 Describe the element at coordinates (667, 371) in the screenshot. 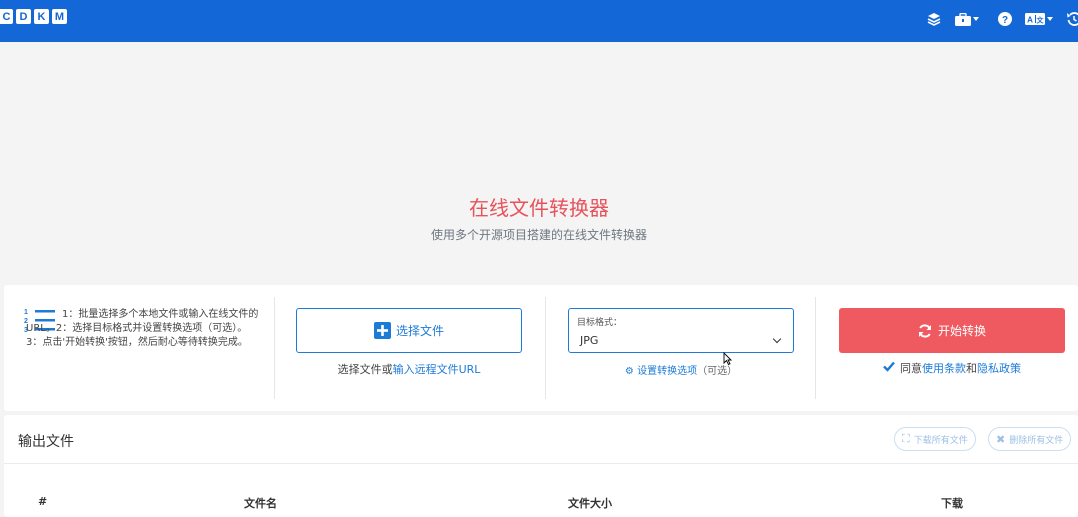

I see `conversion-settings-link: 设置转换选项` at that location.